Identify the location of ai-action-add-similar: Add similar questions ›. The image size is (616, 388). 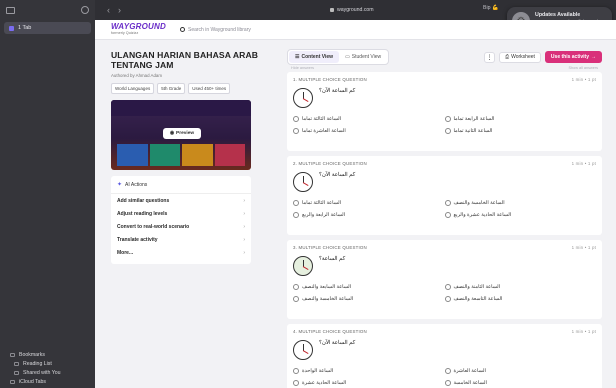
(181, 200).